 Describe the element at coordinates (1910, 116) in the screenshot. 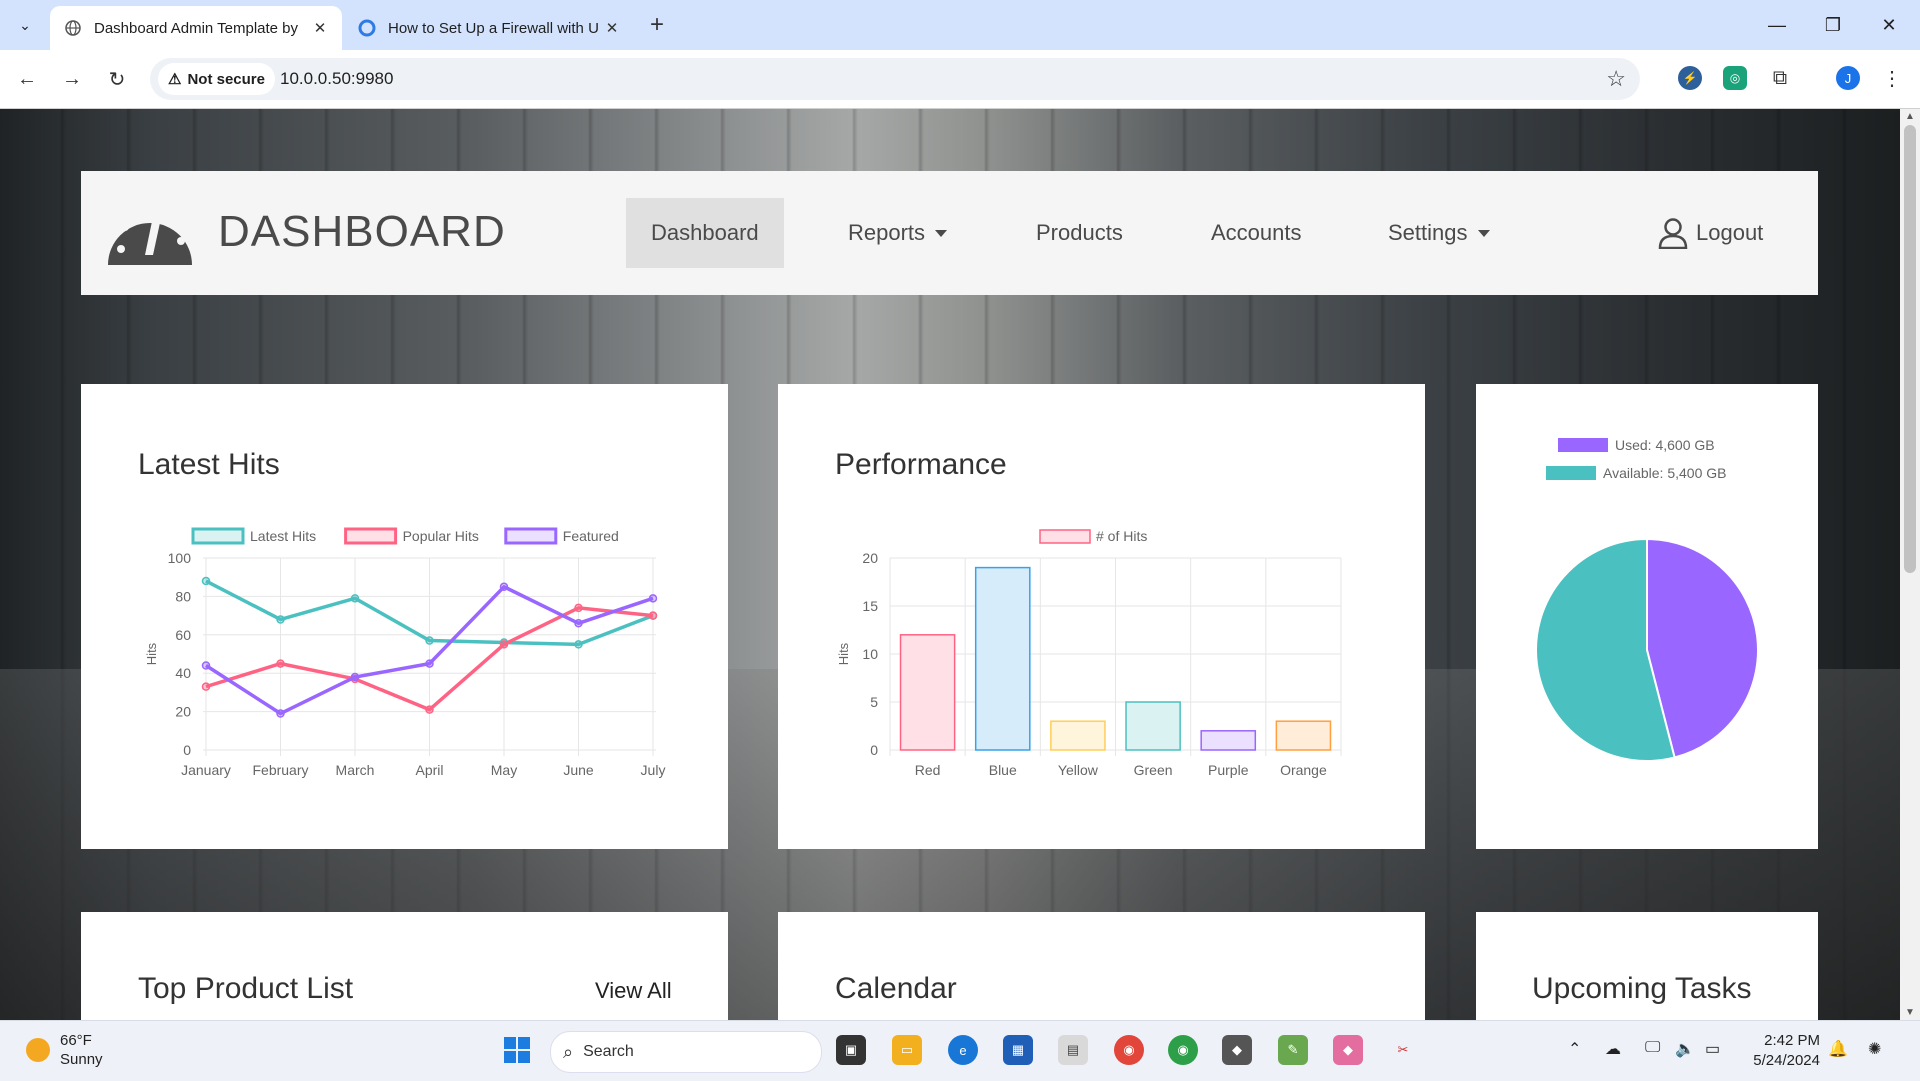

I see `scroll-up-icon: ▲` at that location.